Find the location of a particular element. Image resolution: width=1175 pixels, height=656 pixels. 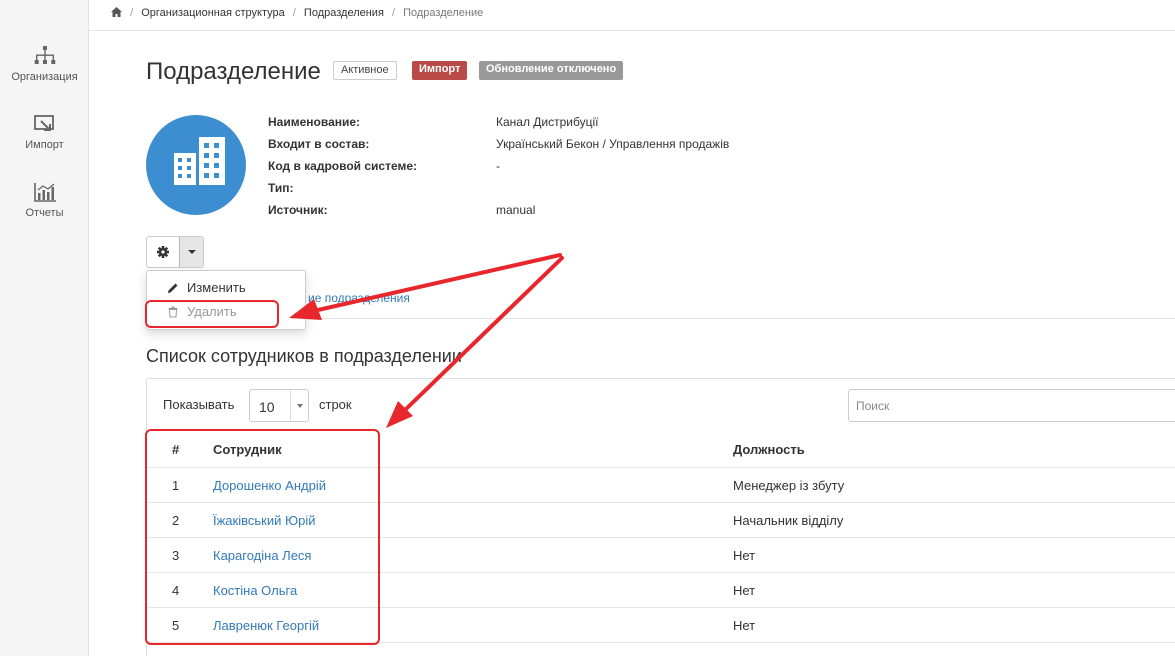

actions-dropdown-toggle is located at coordinates (191, 252).